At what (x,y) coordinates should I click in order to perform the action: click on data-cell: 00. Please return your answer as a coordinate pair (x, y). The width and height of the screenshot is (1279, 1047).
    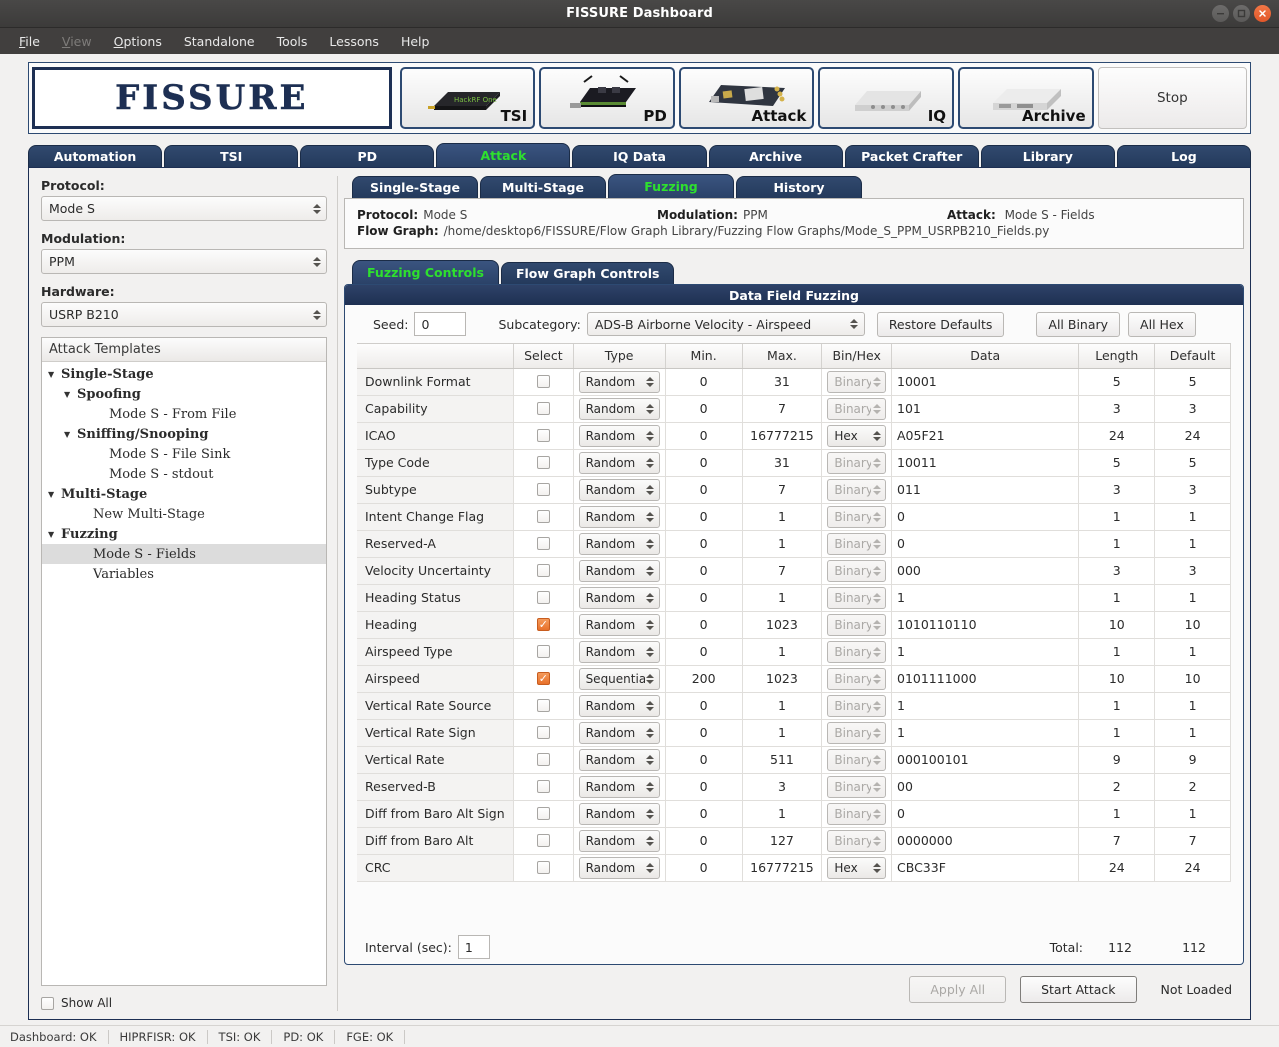
    Looking at the image, I should click on (985, 787).